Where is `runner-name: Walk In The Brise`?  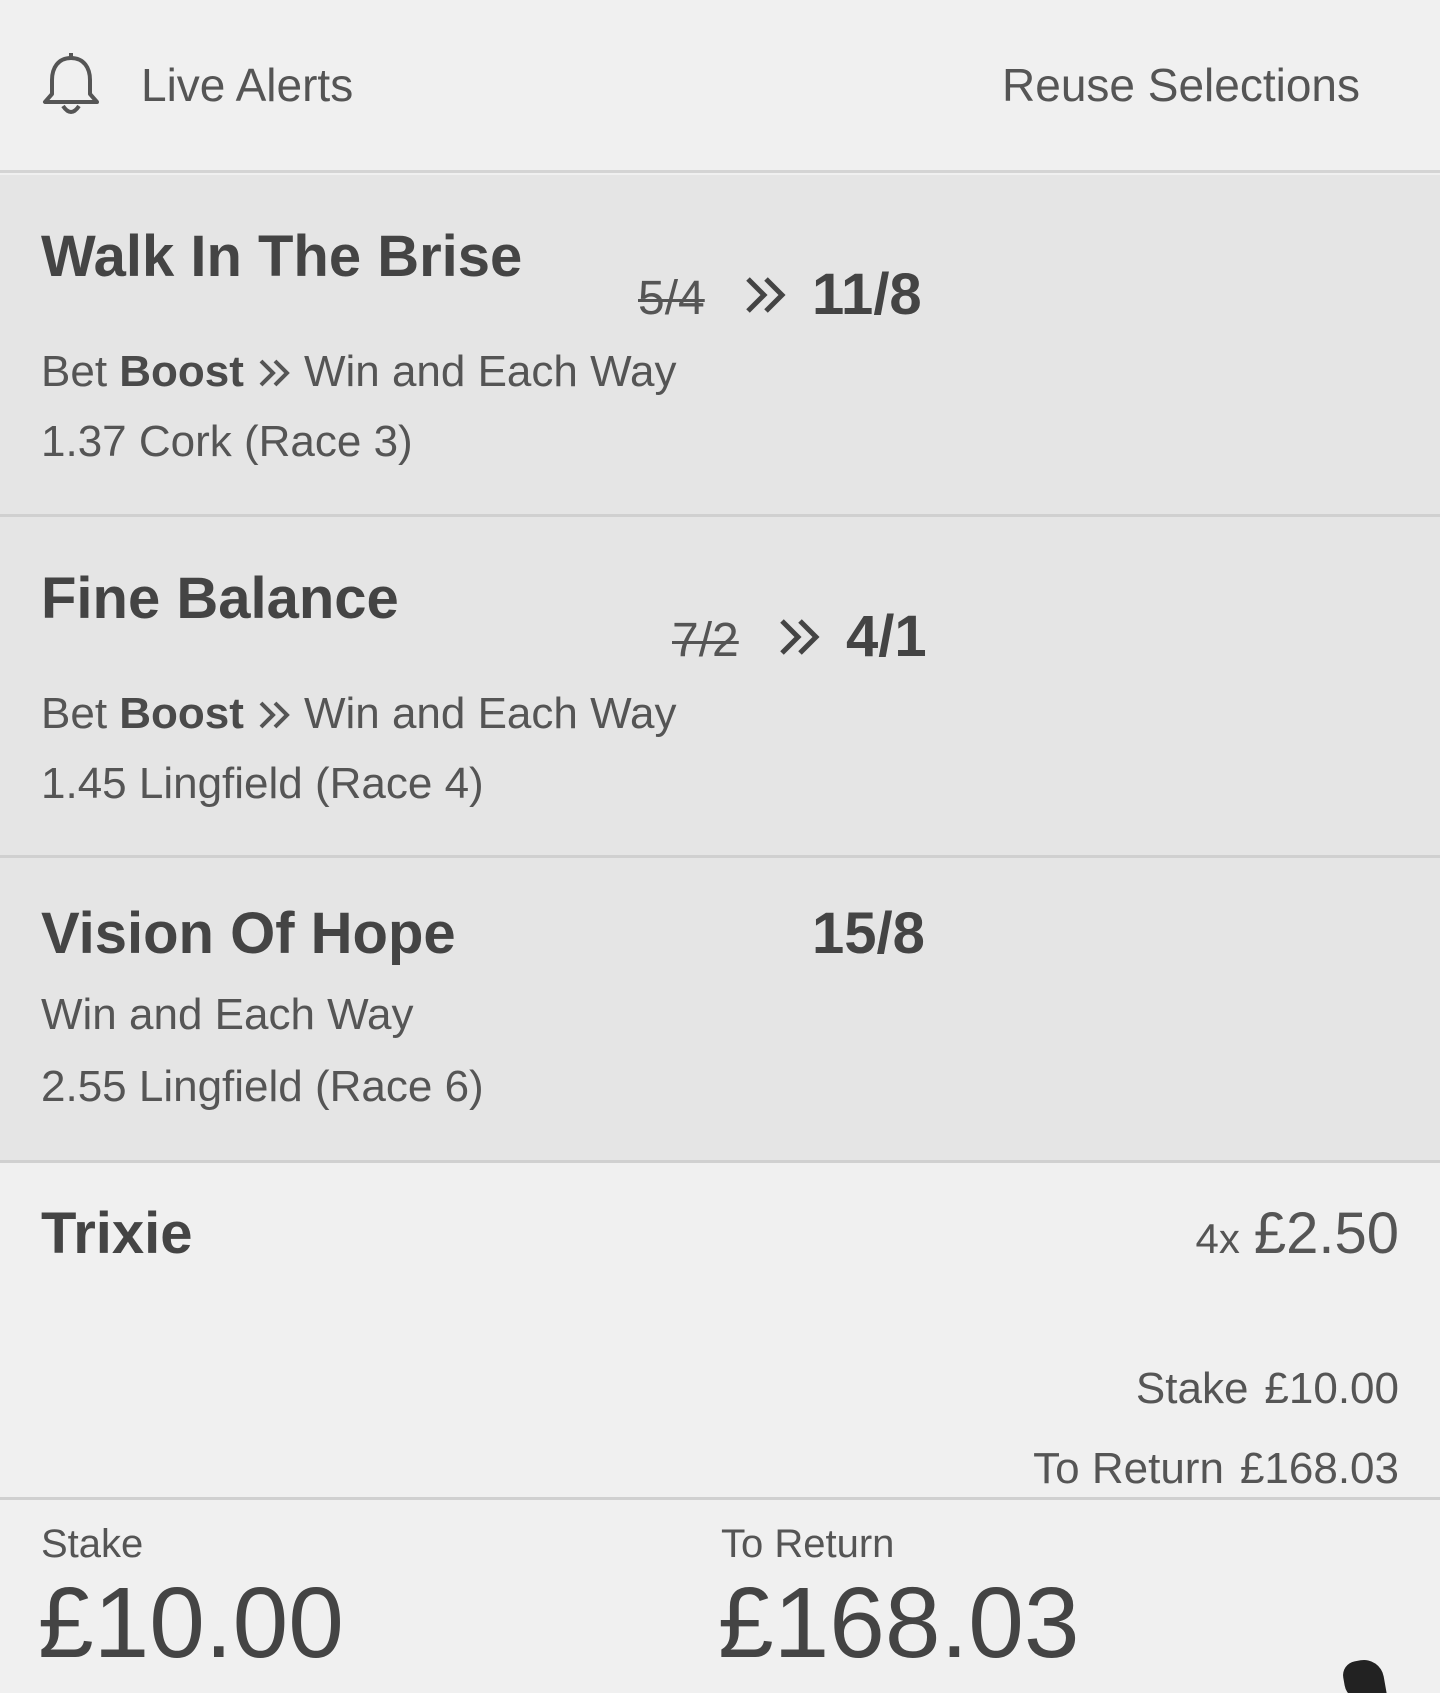 runner-name: Walk In The Brise is located at coordinates (282, 256).